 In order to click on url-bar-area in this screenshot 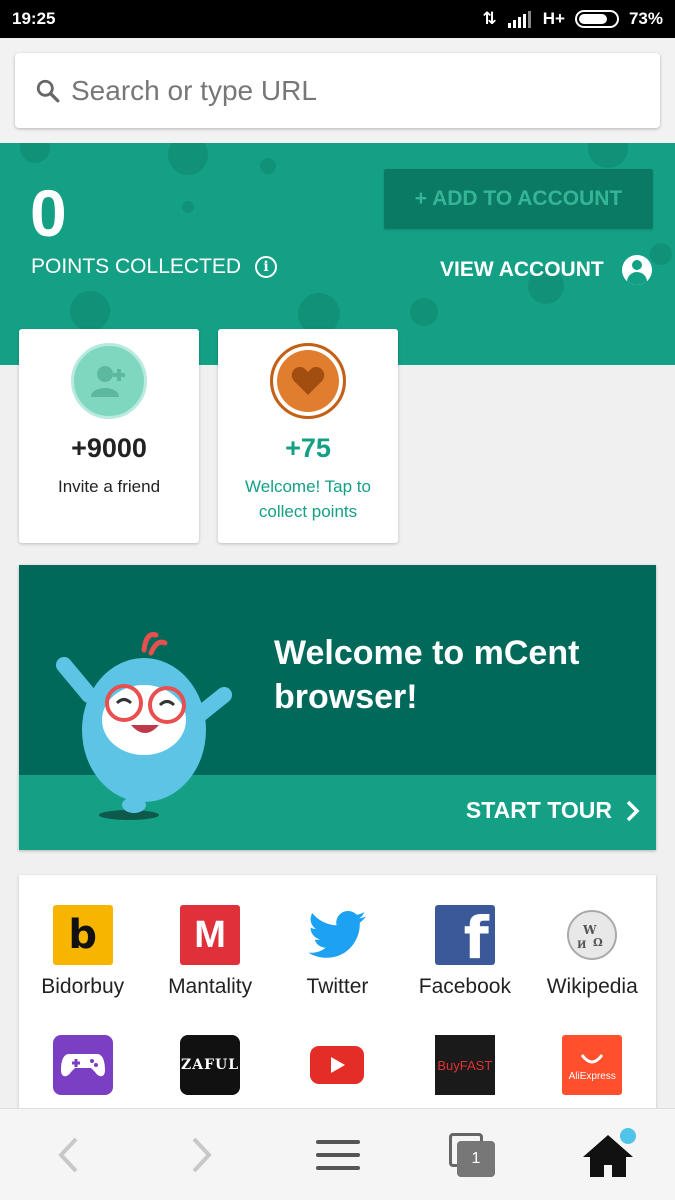, I will do `click(337, 90)`.